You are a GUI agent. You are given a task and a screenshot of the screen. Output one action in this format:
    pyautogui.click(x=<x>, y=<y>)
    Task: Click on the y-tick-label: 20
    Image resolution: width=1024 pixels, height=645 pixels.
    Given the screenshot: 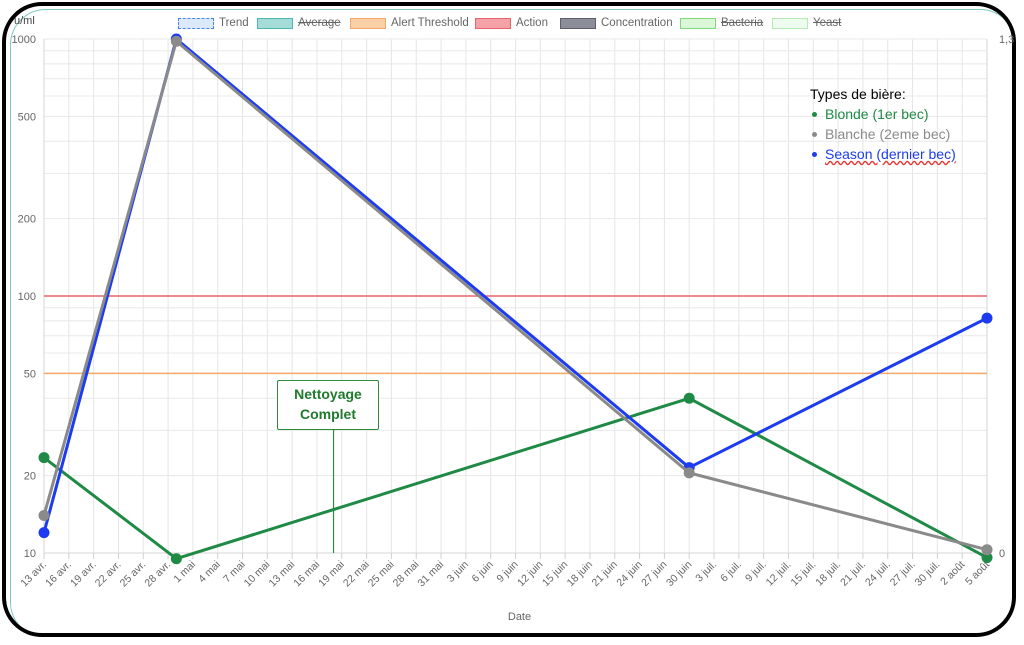 What is the action you would take?
    pyautogui.click(x=30, y=477)
    